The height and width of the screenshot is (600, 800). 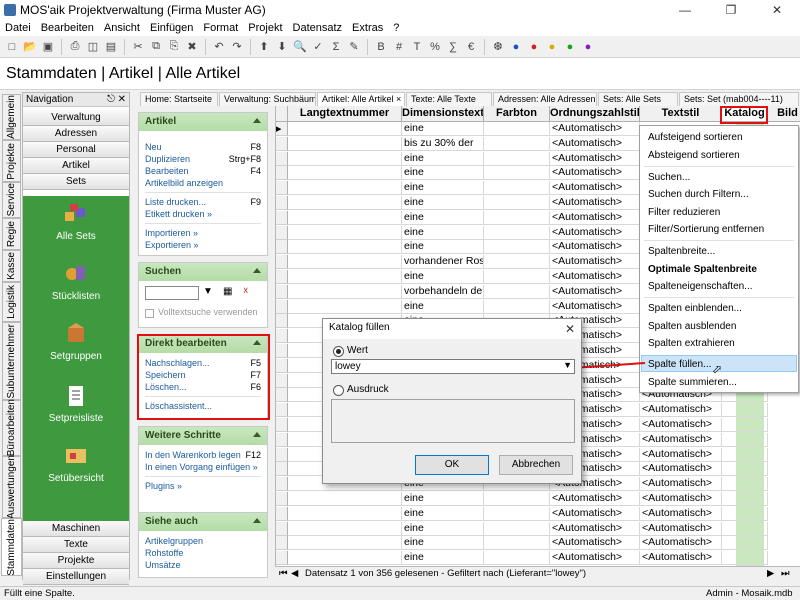 What do you see at coordinates (18, 28) in the screenshot?
I see `menu-datei: Datei` at bounding box center [18, 28].